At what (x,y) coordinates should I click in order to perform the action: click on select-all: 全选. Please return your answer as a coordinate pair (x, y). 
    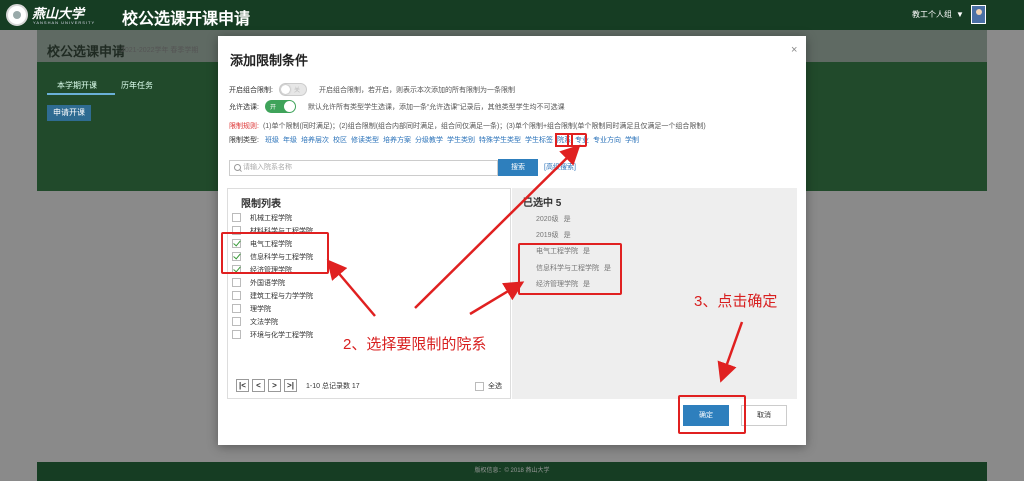
    Looking at the image, I should click on (488, 386).